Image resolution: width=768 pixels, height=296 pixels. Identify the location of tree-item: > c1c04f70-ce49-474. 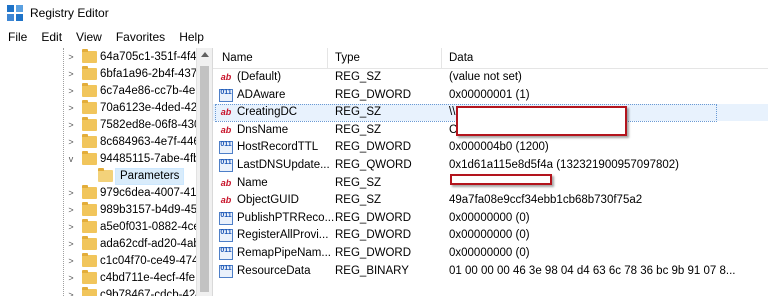
(100, 261).